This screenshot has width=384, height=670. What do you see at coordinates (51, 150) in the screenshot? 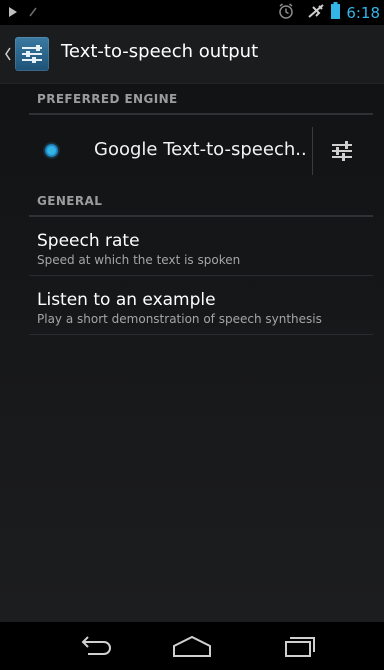
I see `engine-radio-button` at bounding box center [51, 150].